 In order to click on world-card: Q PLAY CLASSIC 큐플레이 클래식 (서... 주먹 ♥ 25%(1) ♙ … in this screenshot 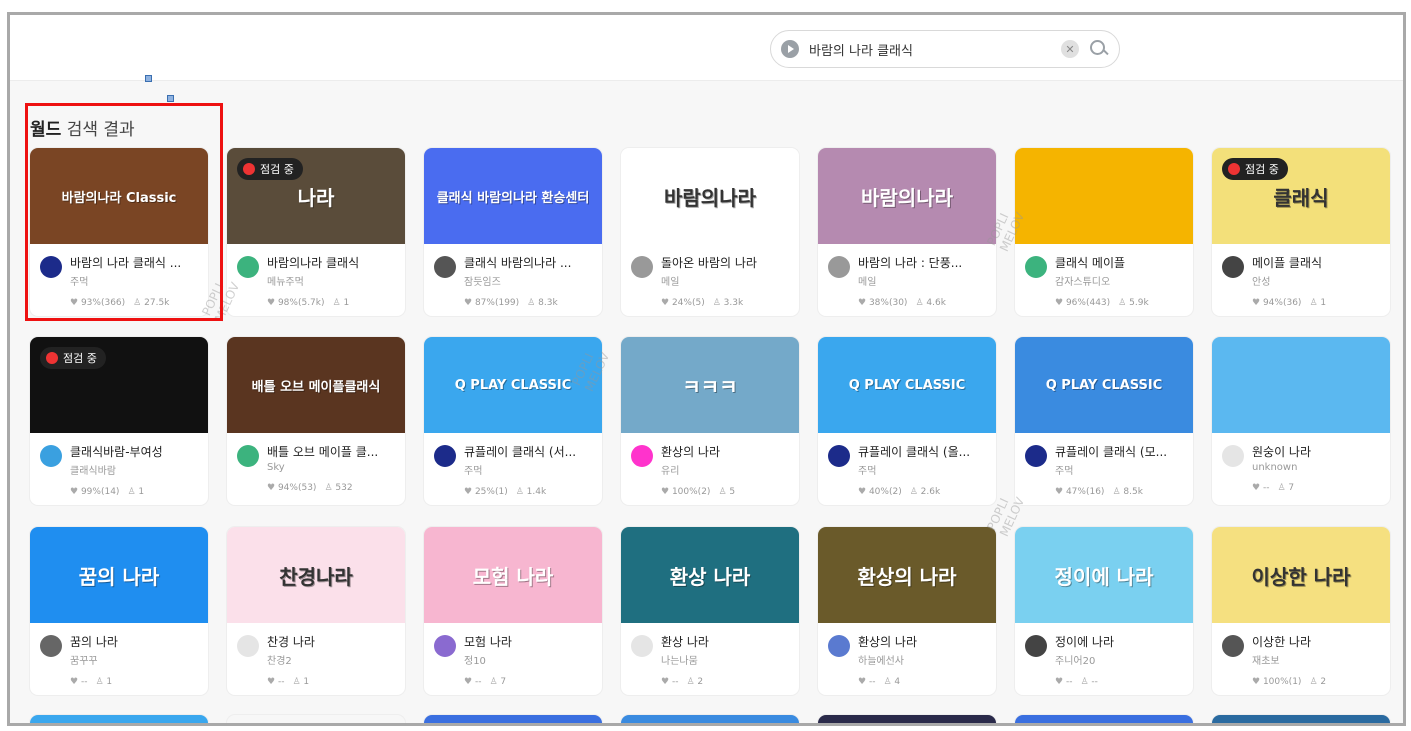, I will do `click(513, 421)`.